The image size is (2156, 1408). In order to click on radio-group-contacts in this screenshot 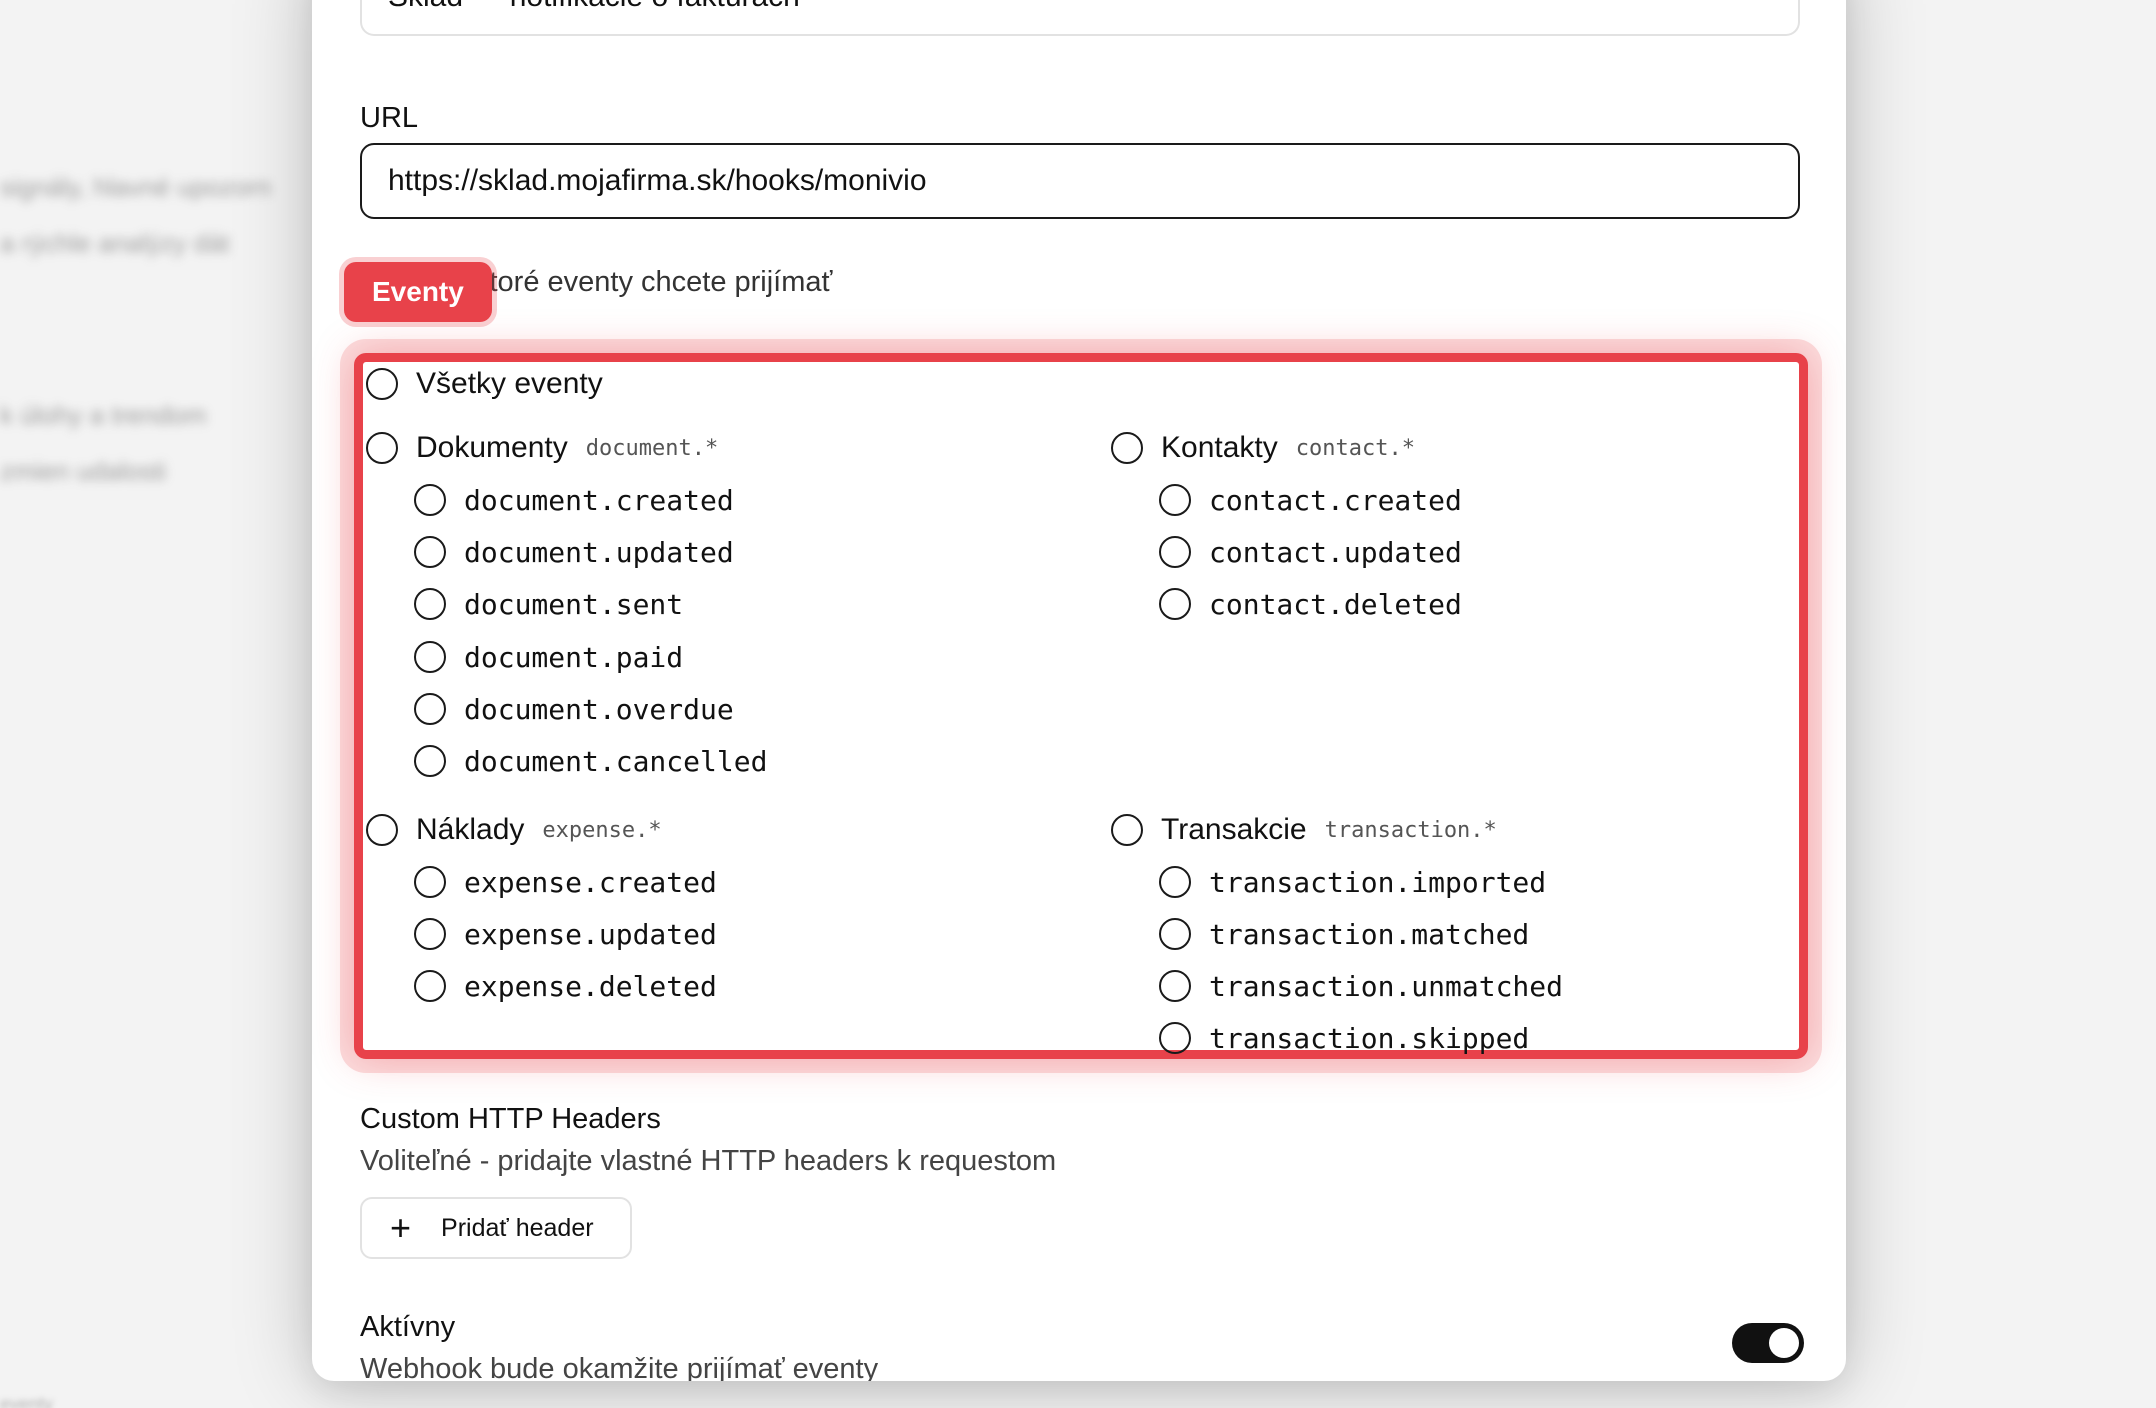, I will do `click(1127, 448)`.